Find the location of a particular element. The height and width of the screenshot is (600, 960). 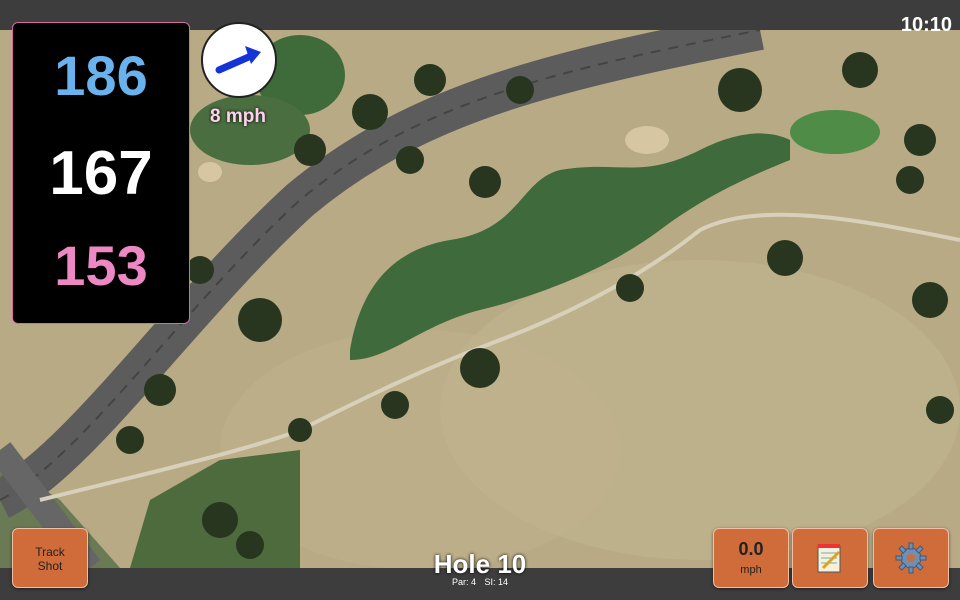

speed-value: 0.0 is located at coordinates (751, 549).